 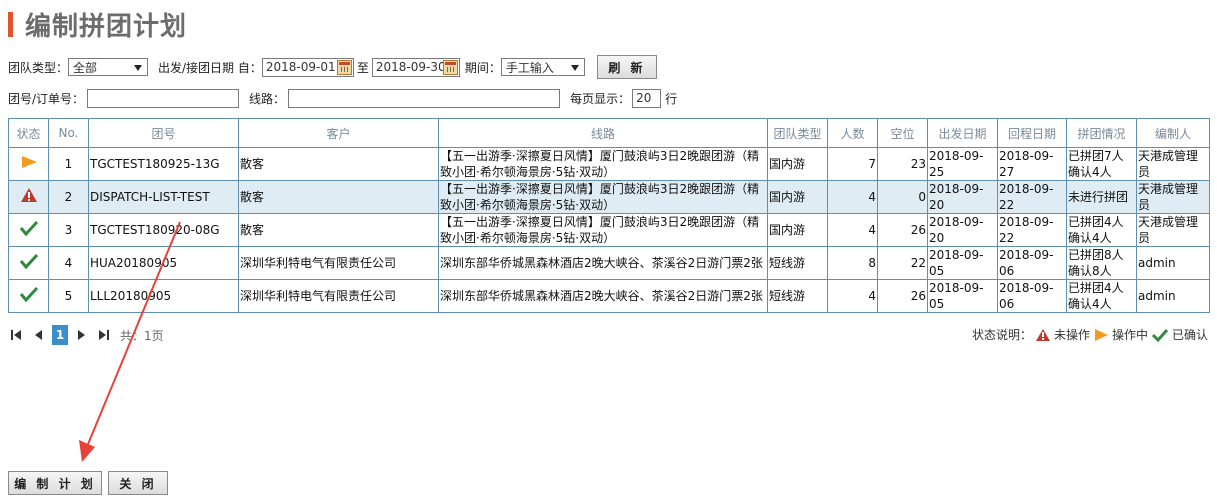 What do you see at coordinates (163, 296) in the screenshot?
I see `group-no-cell: LLL20180905` at bounding box center [163, 296].